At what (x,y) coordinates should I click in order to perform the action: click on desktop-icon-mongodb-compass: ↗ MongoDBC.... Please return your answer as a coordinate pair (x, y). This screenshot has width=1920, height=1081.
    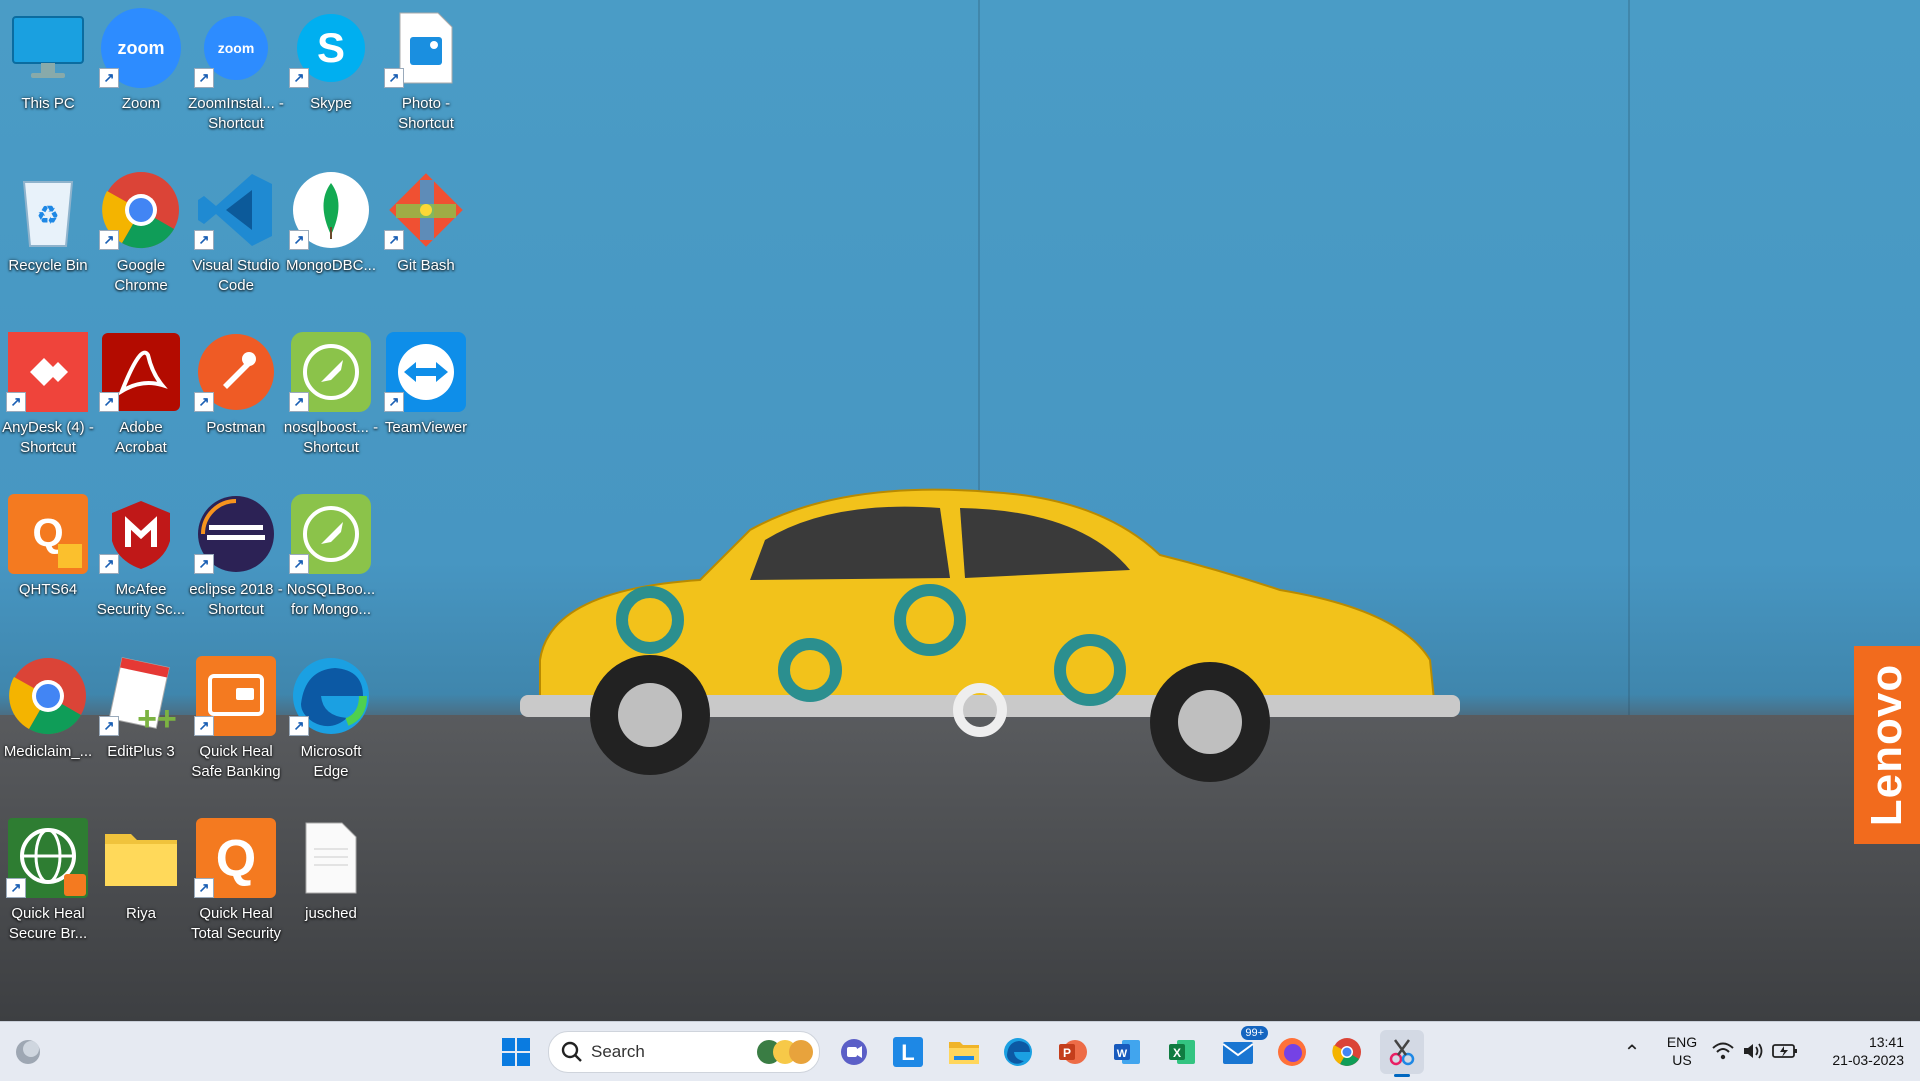
    Looking at the image, I should click on (331, 246).